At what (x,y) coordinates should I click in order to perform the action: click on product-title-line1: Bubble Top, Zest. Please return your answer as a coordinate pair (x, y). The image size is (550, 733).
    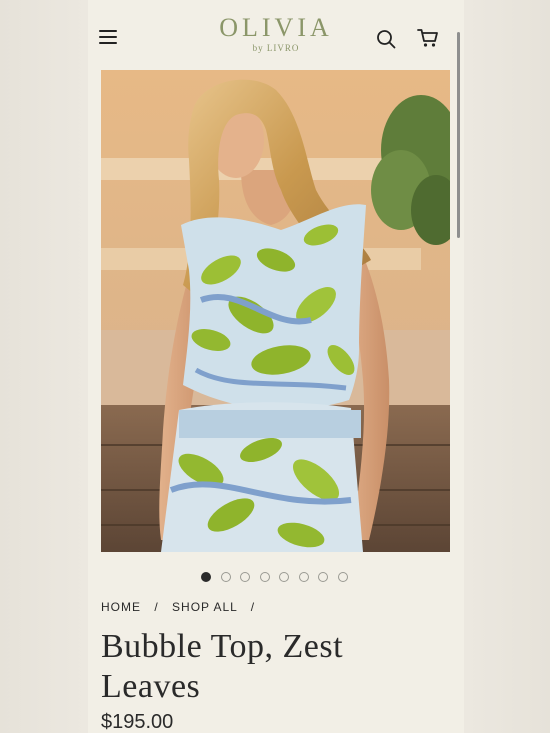
    Looking at the image, I should click on (222, 646).